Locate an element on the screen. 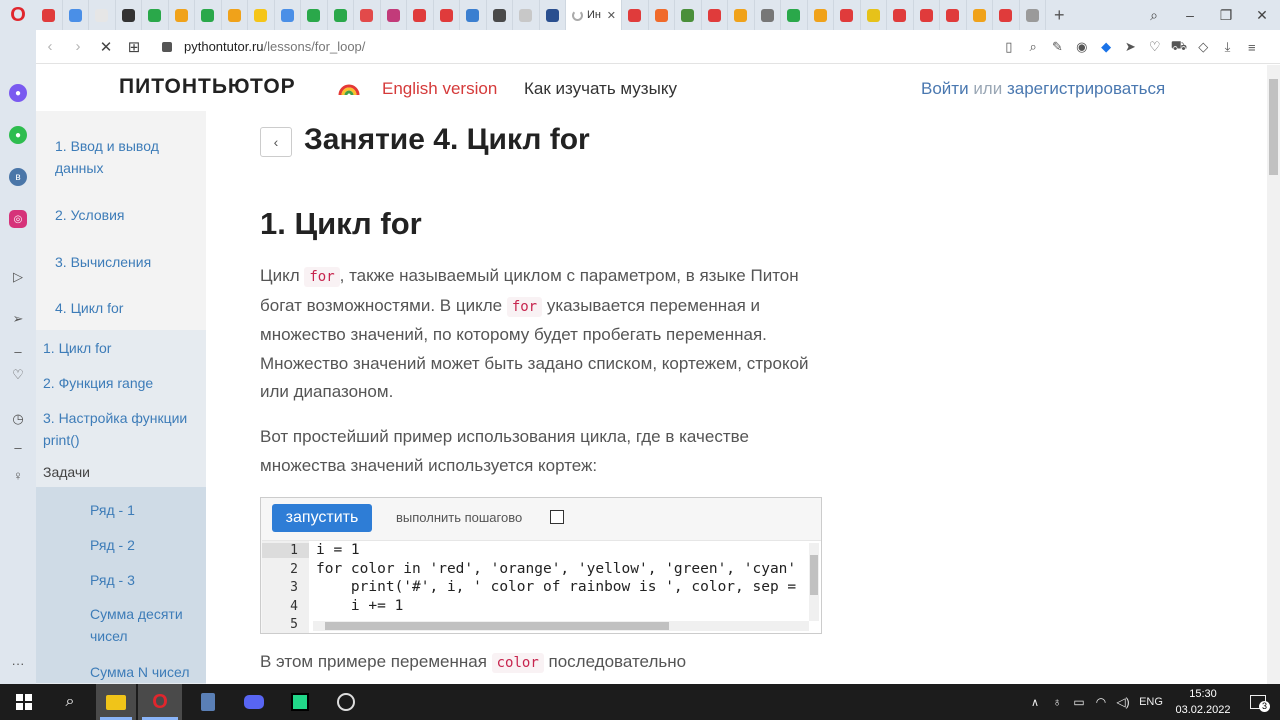 This screenshot has height=720, width=1280. player-icon: ▷ is located at coordinates (18, 277).